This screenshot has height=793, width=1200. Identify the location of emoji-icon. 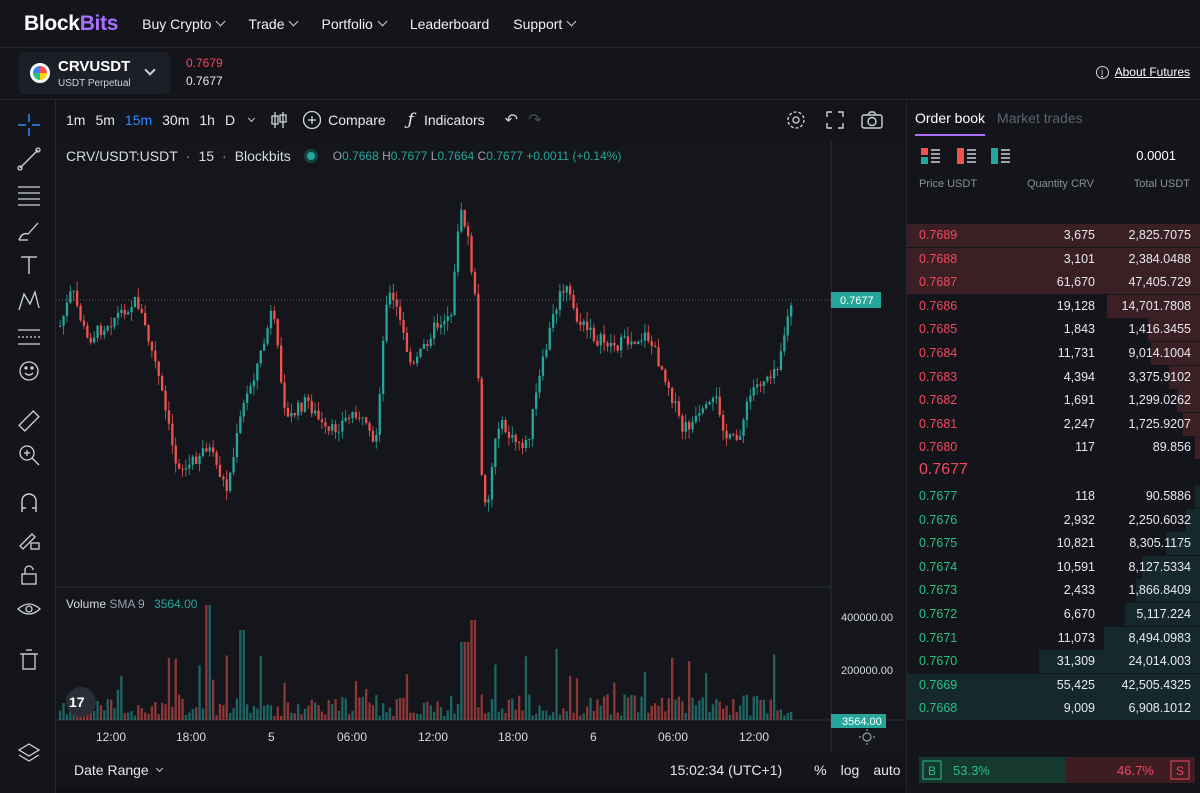
(29, 371).